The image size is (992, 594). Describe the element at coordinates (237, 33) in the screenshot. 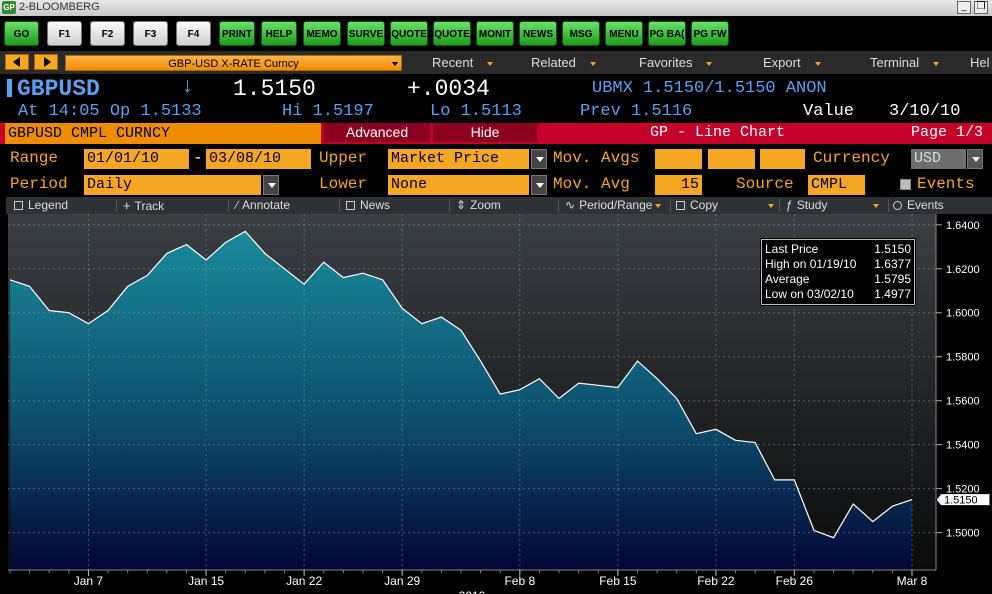

I see `fkey-print: PRINT` at that location.